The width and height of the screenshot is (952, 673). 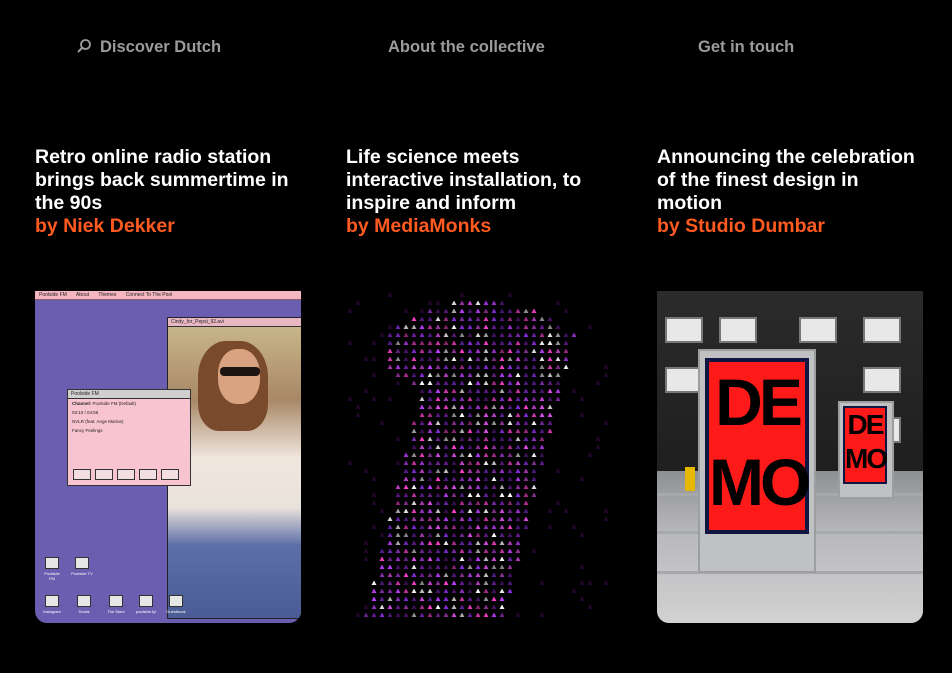 I want to click on get-in-touch-link: Get in touch, so click(x=746, y=47).